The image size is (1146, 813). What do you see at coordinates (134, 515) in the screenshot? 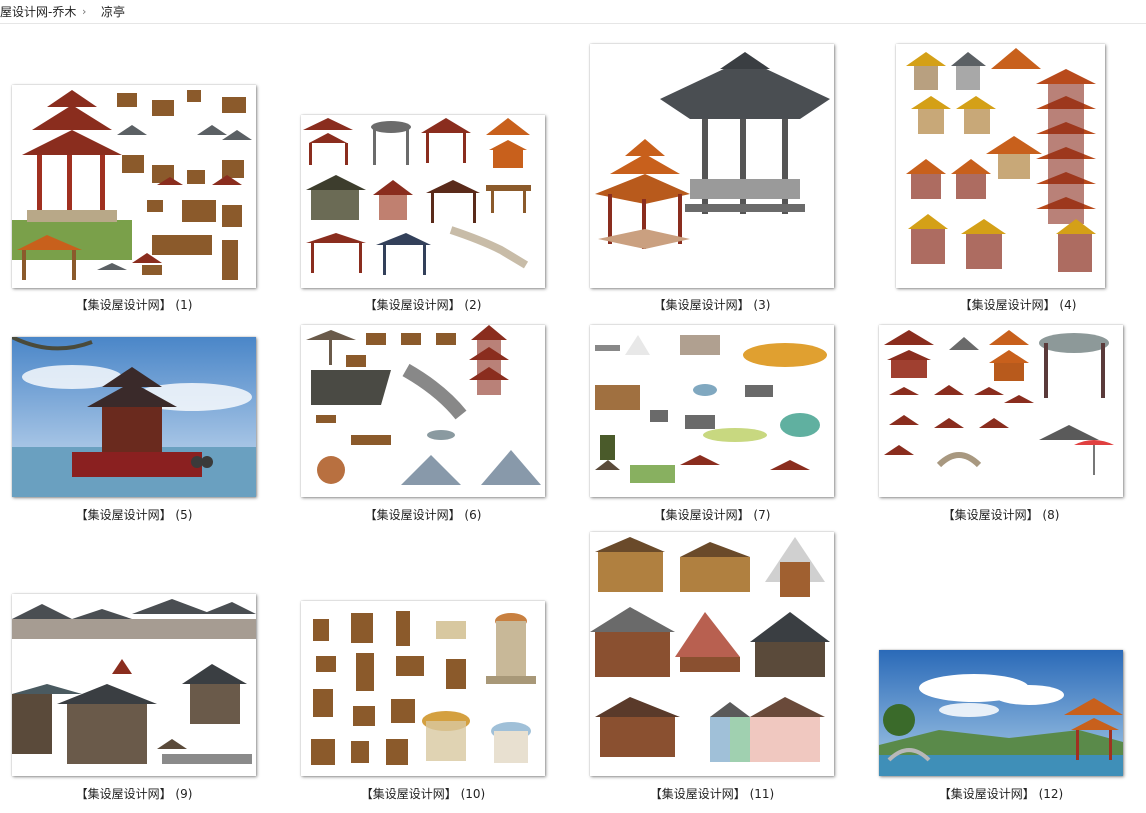
I see `file-name: 【集设屋设计网】 (5)` at bounding box center [134, 515].